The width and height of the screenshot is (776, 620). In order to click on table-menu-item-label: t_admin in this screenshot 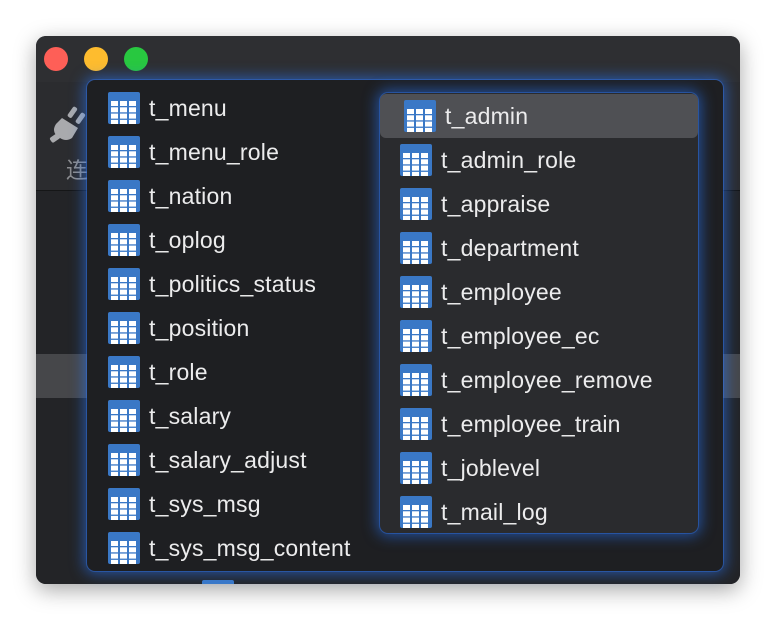, I will do `click(487, 115)`.